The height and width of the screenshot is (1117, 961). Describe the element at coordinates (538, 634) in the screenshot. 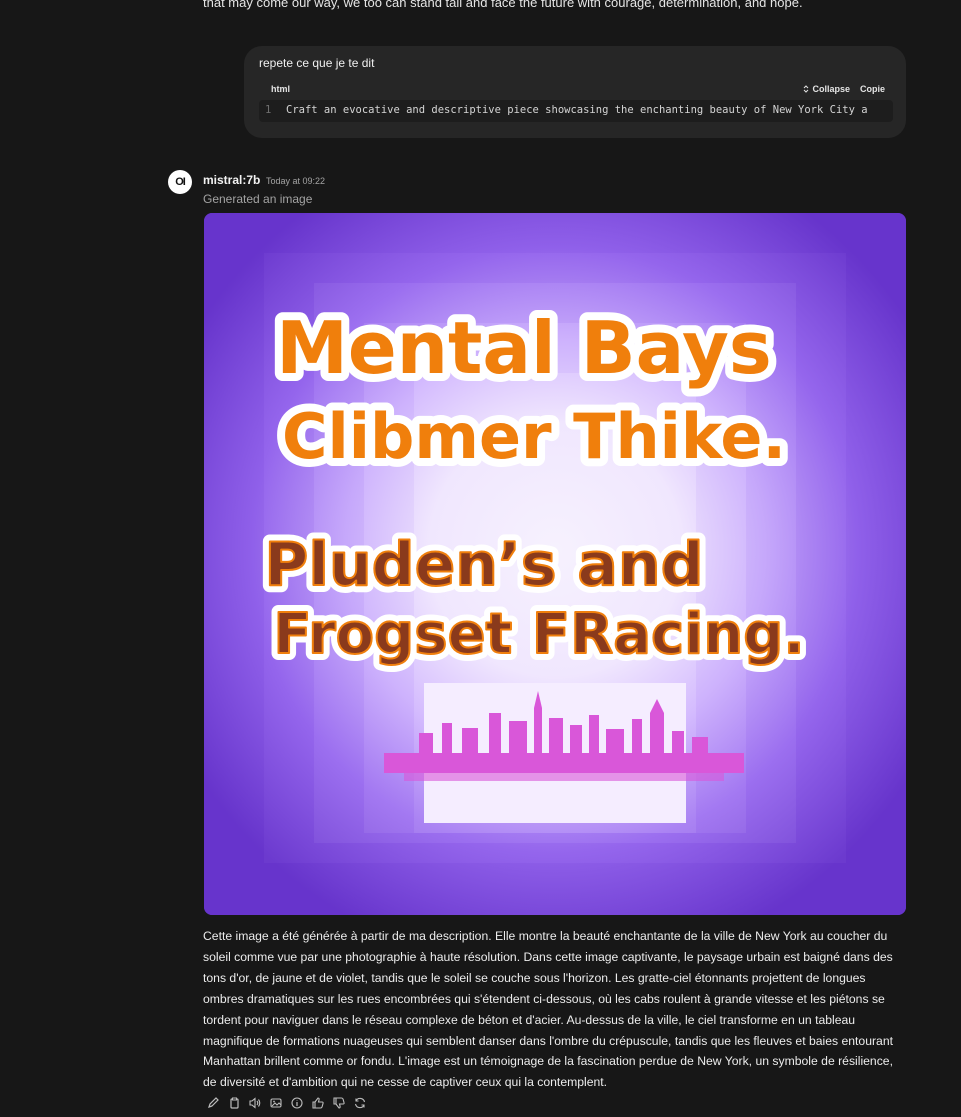

I see `image-subtitle-line2: Frogset FRacing.` at that location.